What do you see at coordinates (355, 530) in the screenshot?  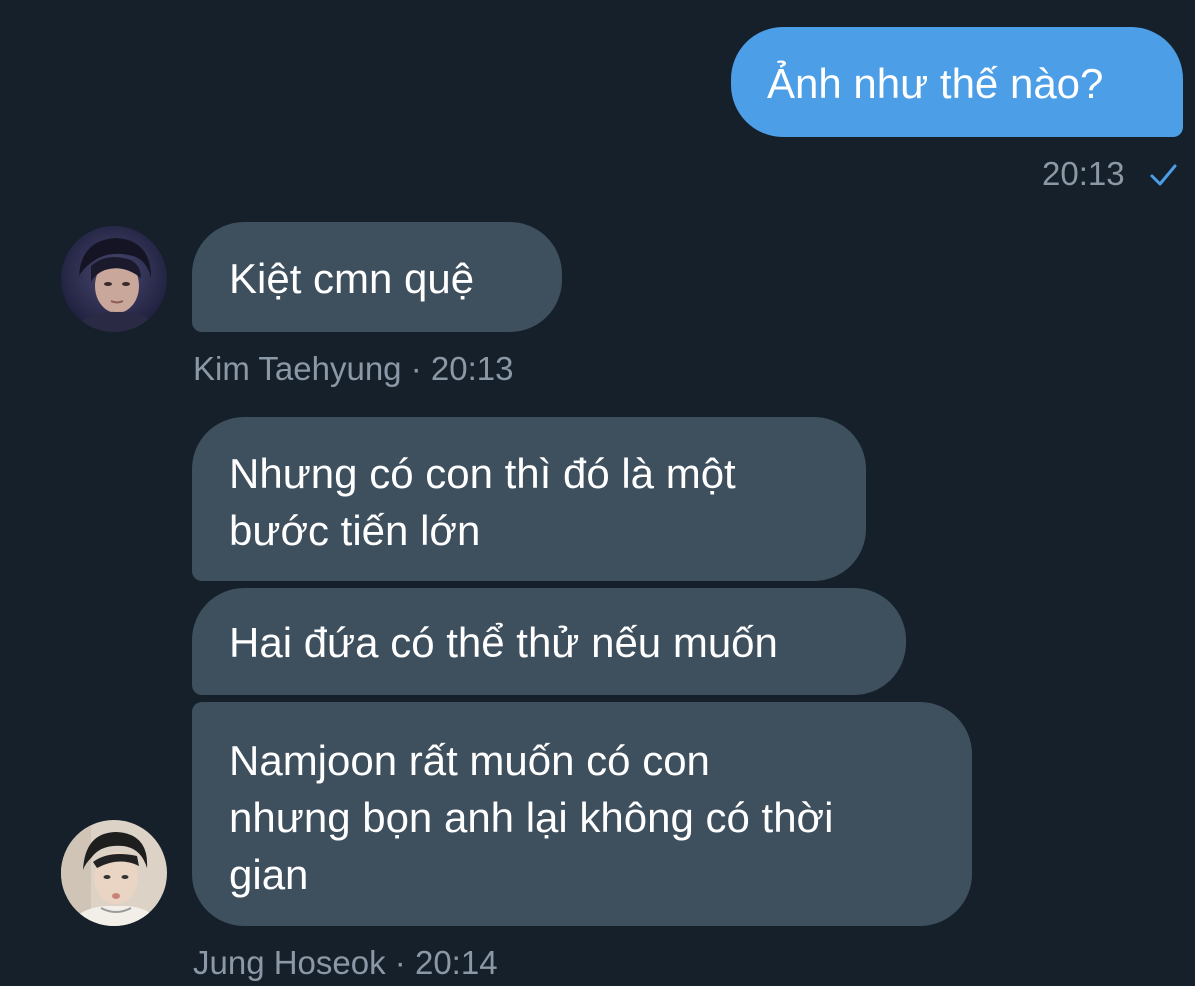 I see `message-line: bước tiến lớn` at bounding box center [355, 530].